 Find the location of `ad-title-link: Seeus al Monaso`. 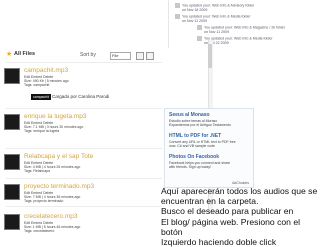

ad-title-link: Seeus al Monaso is located at coordinates (189, 115).